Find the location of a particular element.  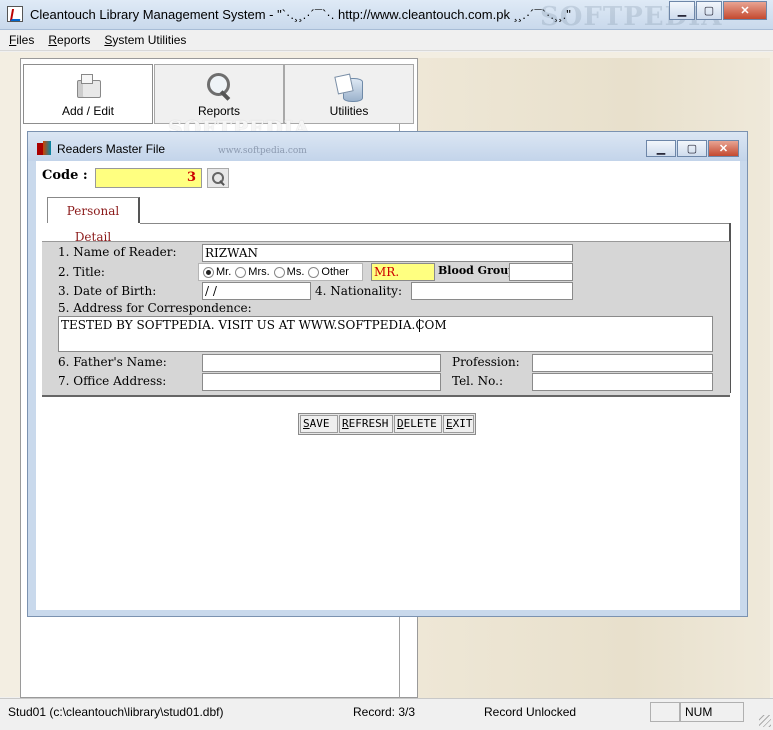

code-search-button is located at coordinates (218, 178).